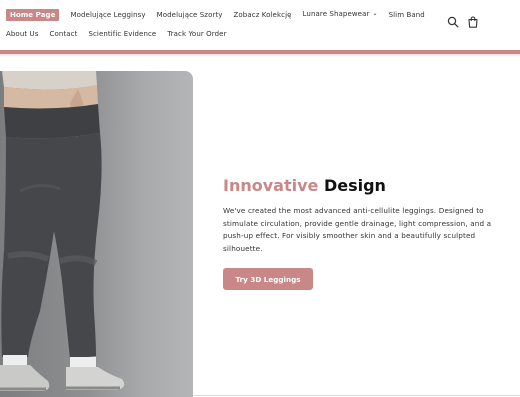 This screenshot has height=397, width=520. What do you see at coordinates (268, 279) in the screenshot?
I see `try-3d-leggings-button: Try 3D Leggings` at bounding box center [268, 279].